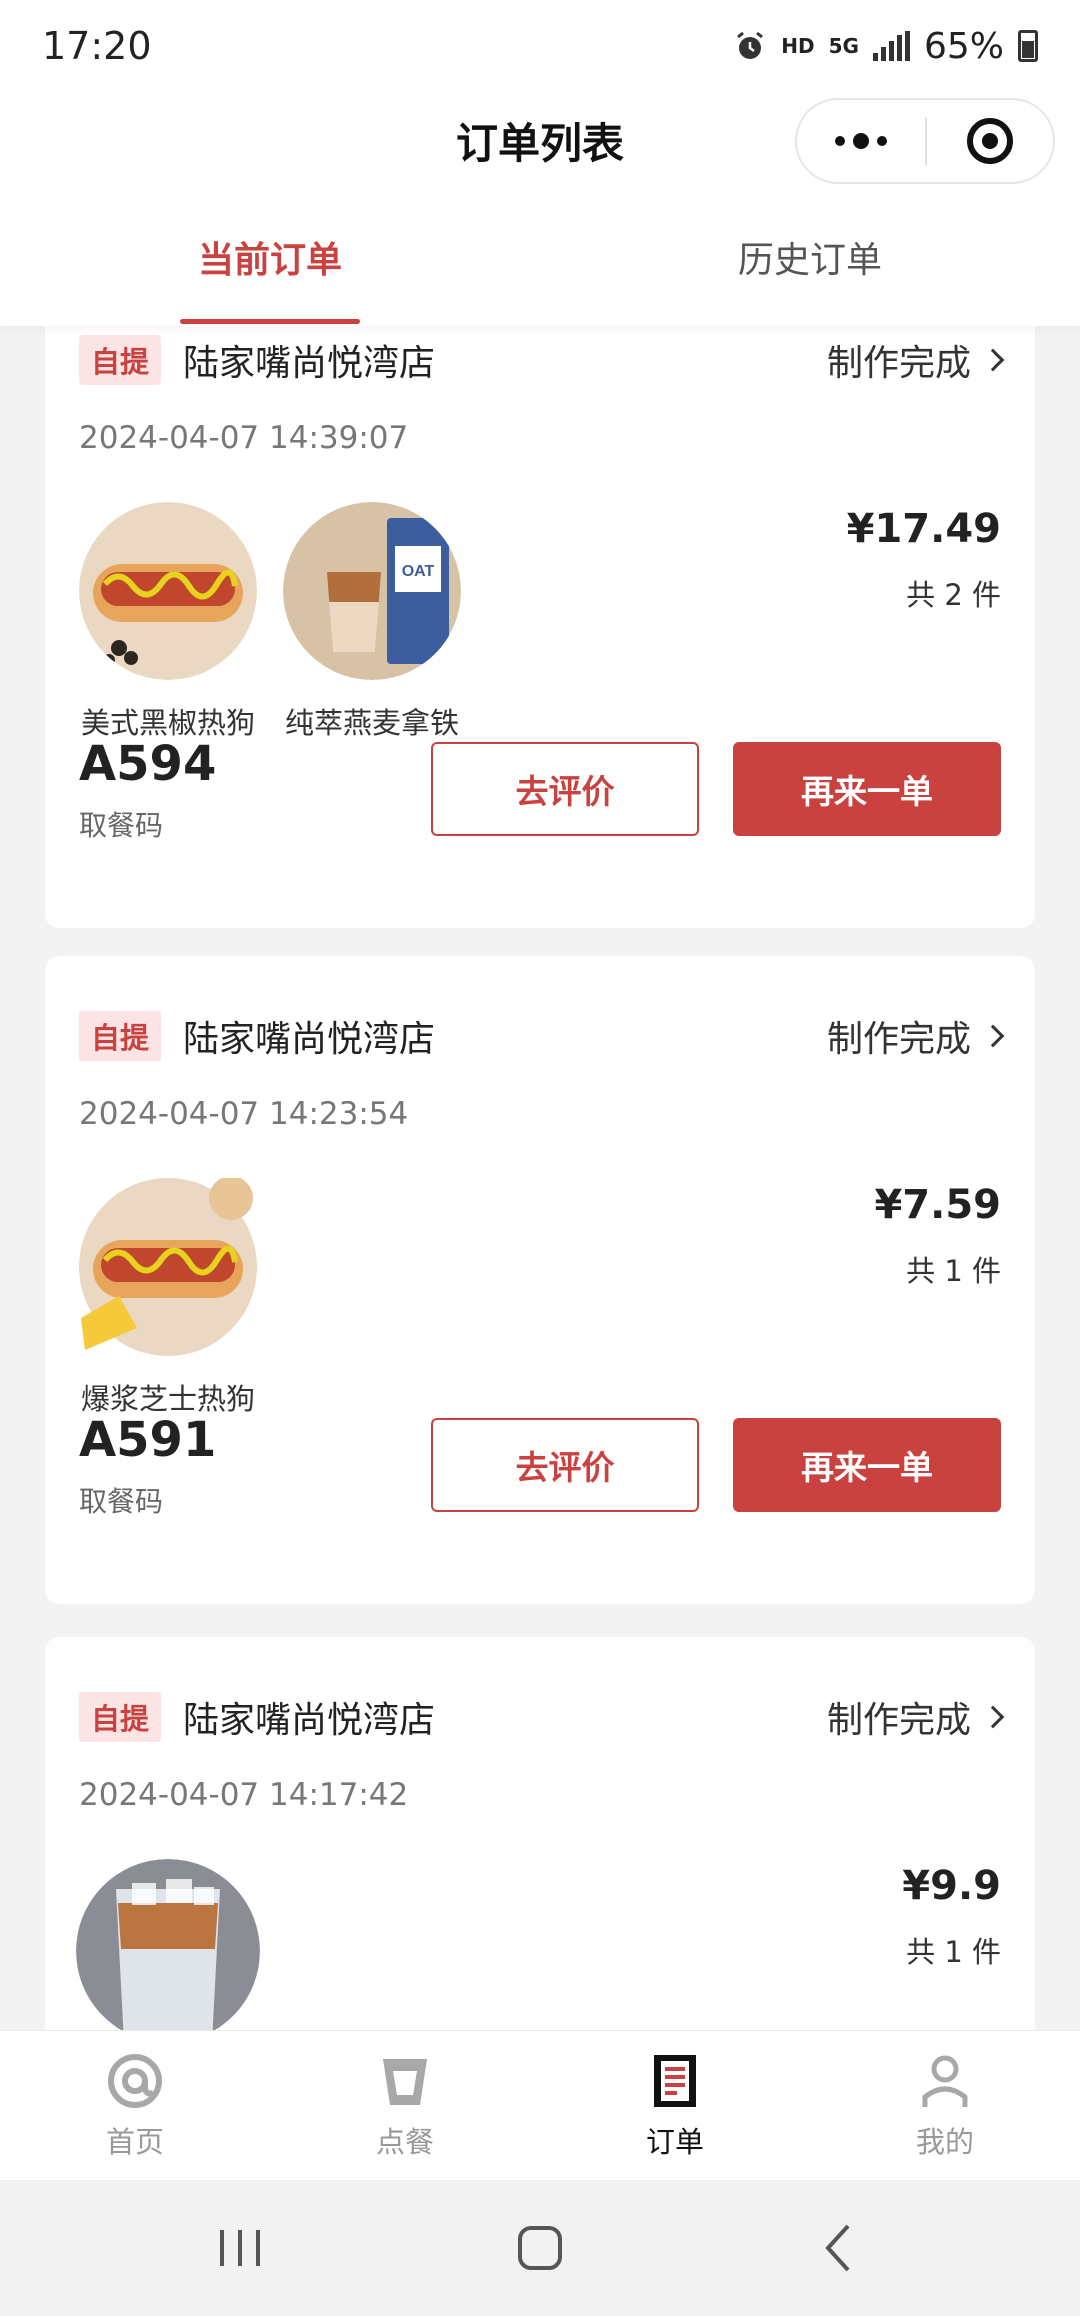 The width and height of the screenshot is (1080, 2316). What do you see at coordinates (951, 1886) in the screenshot?
I see `order-price: ¥9.9` at bounding box center [951, 1886].